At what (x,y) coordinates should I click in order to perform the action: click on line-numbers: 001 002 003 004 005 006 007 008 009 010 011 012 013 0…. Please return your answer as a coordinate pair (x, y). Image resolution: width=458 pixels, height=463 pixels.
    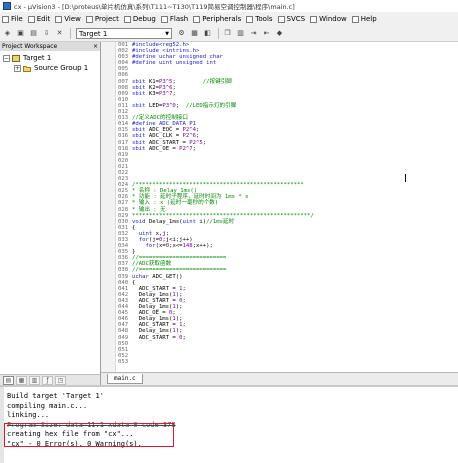
    Looking at the image, I should click on (124, 207).